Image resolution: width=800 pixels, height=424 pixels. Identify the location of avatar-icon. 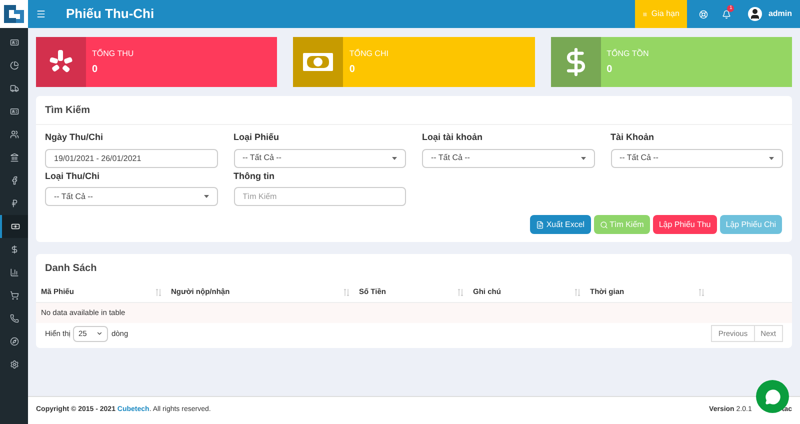
(755, 14).